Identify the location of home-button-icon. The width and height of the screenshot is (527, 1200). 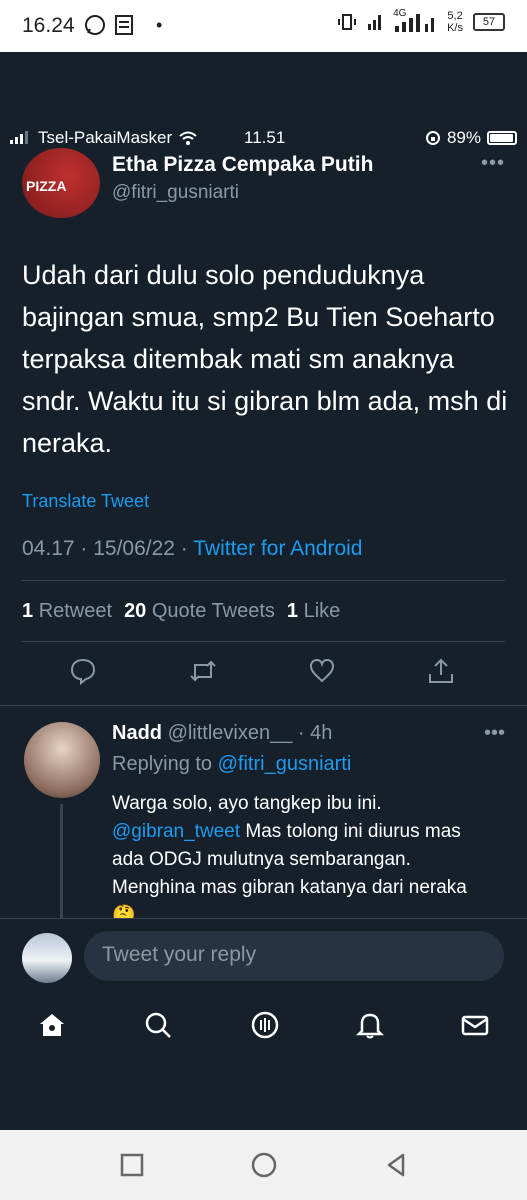
(264, 1165).